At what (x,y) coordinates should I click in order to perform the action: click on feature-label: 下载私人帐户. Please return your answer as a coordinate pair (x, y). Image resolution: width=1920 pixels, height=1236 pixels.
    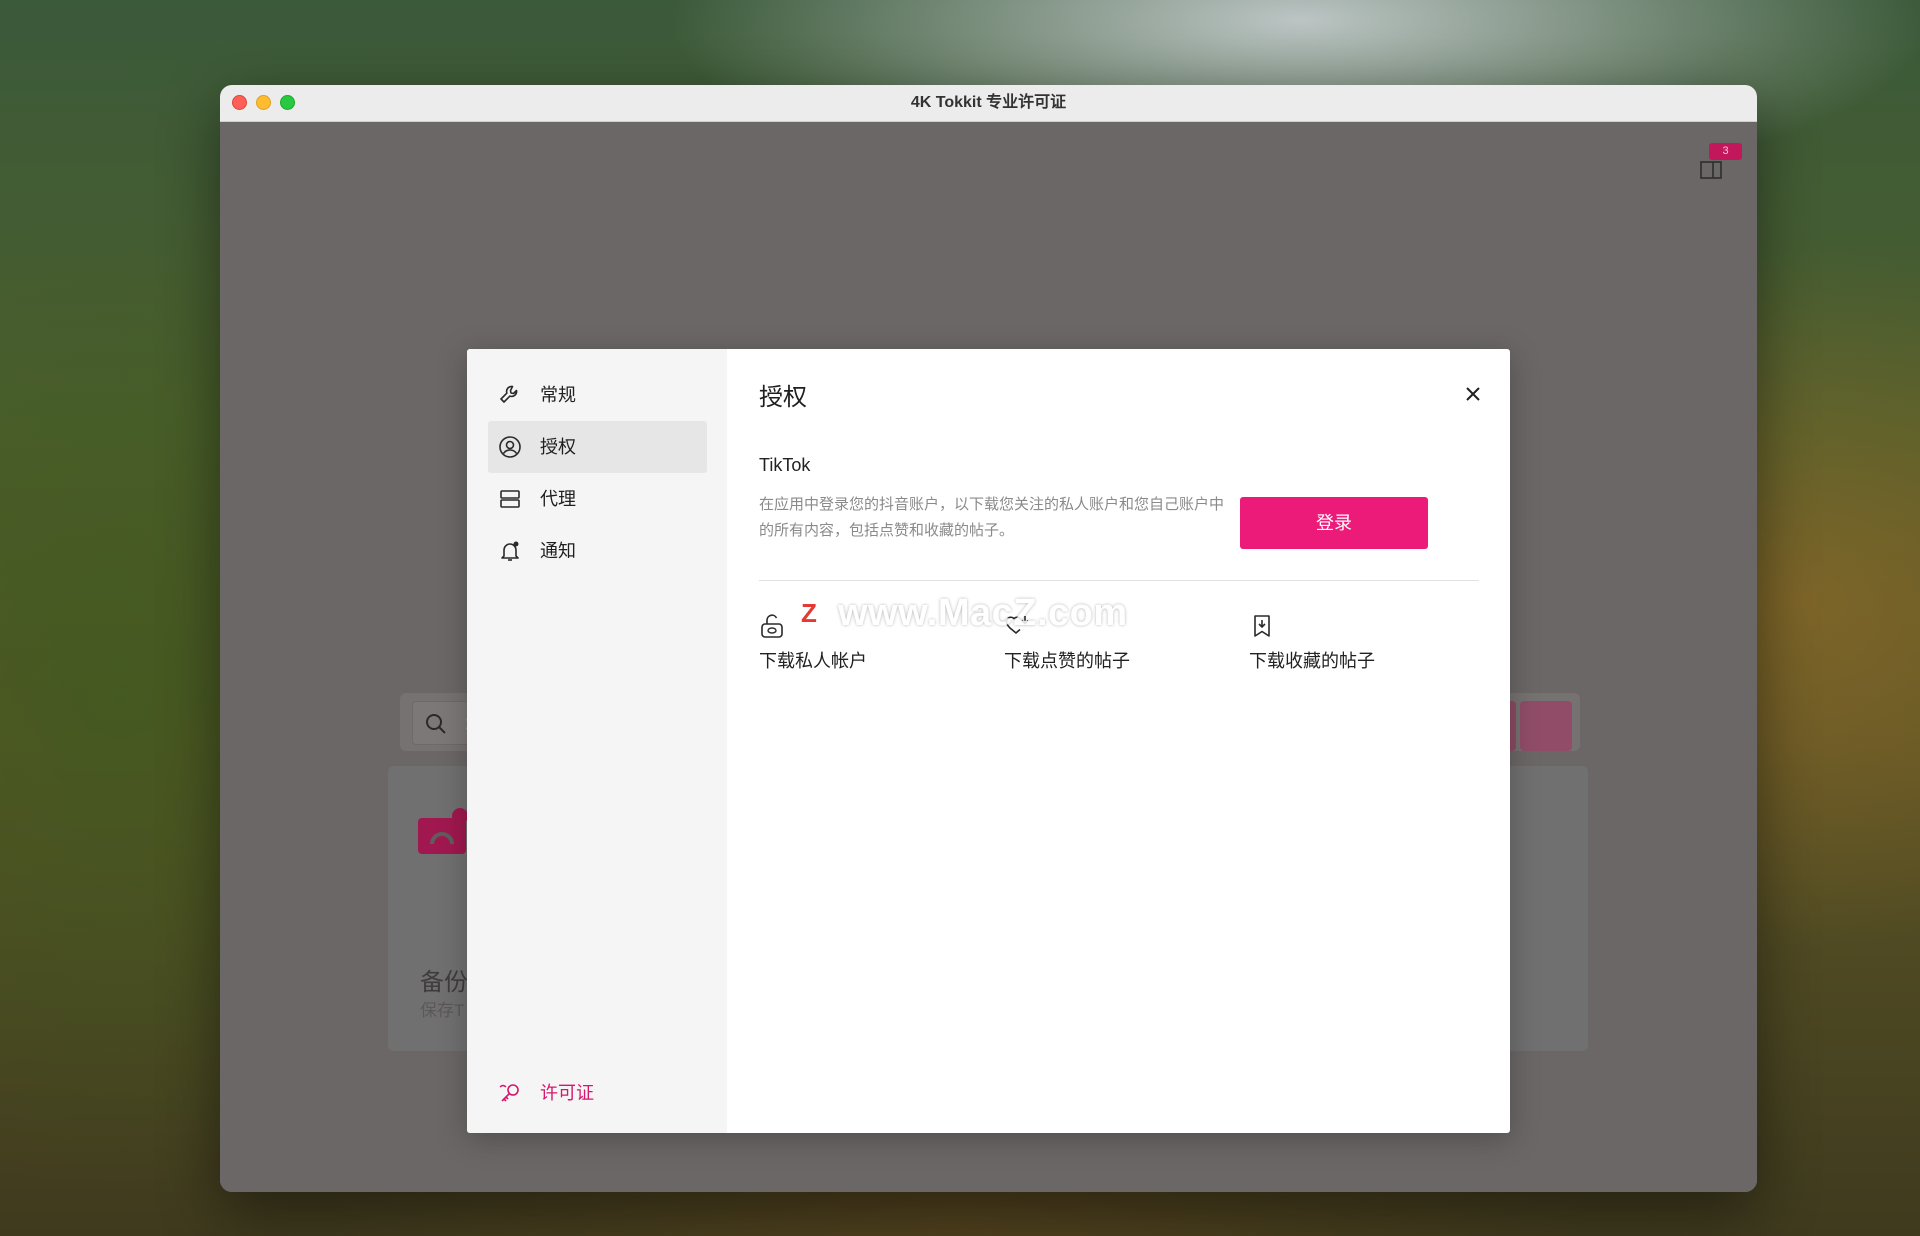
    Looking at the image, I should click on (813, 661).